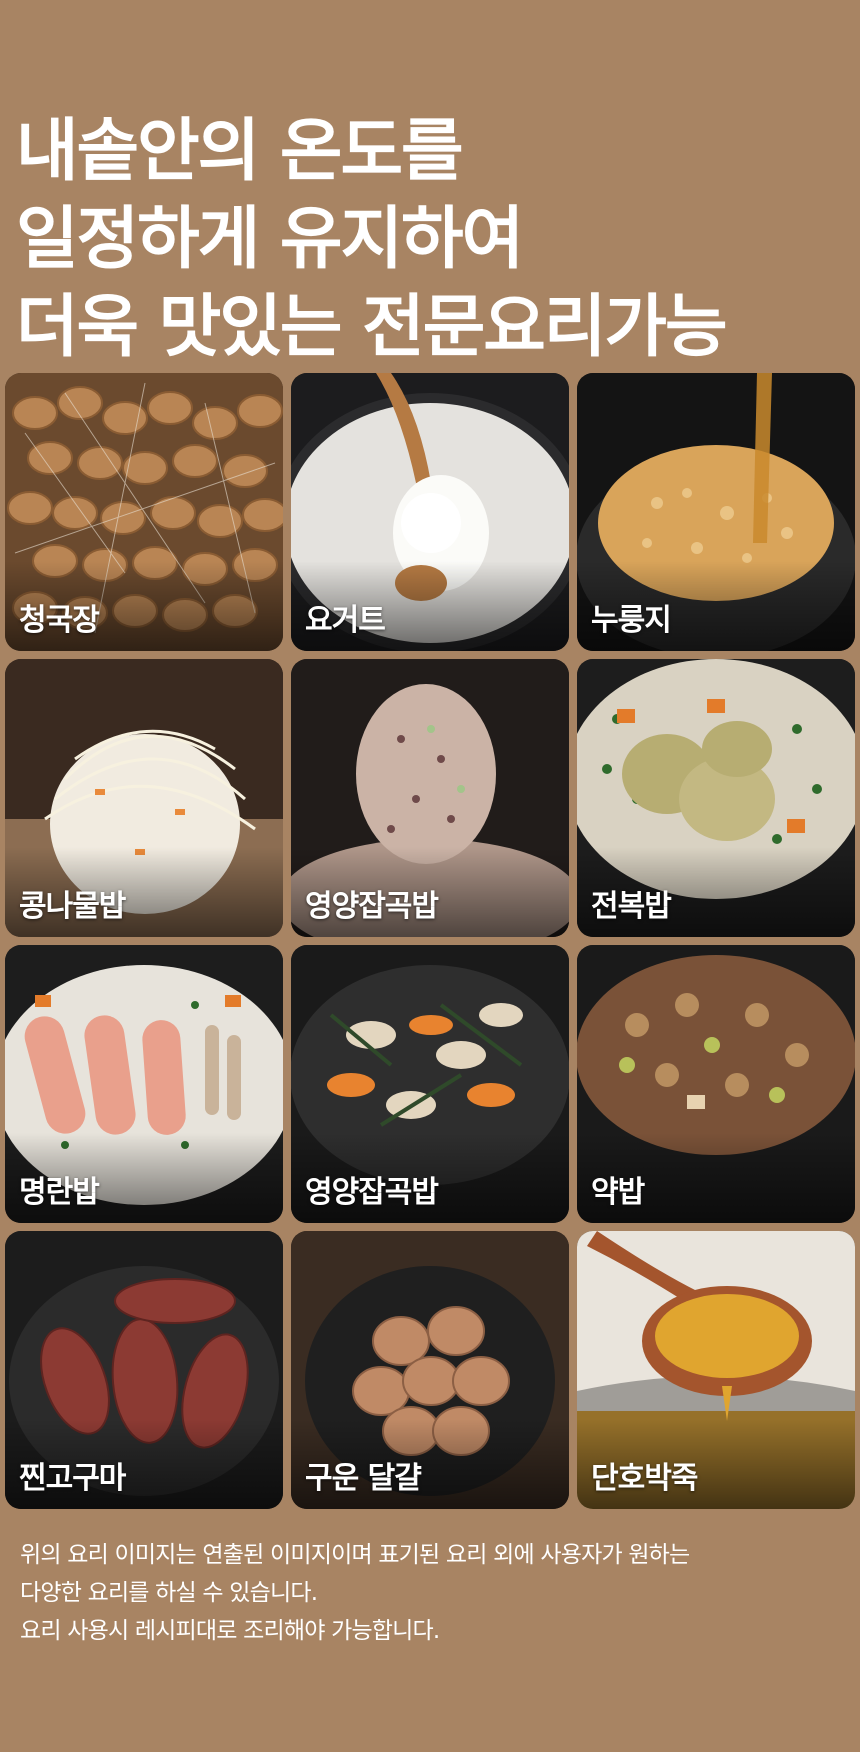 This screenshot has height=1752, width=860. What do you see at coordinates (430, 512) in the screenshot?
I see `dish-tile-yogurt: 요거트` at bounding box center [430, 512].